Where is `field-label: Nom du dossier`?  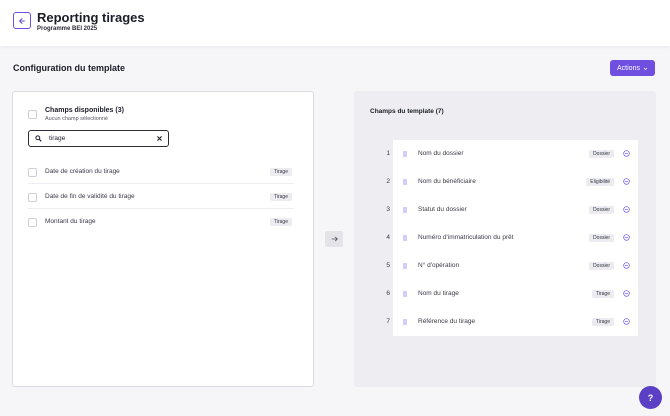 field-label: Nom du dossier is located at coordinates (441, 153).